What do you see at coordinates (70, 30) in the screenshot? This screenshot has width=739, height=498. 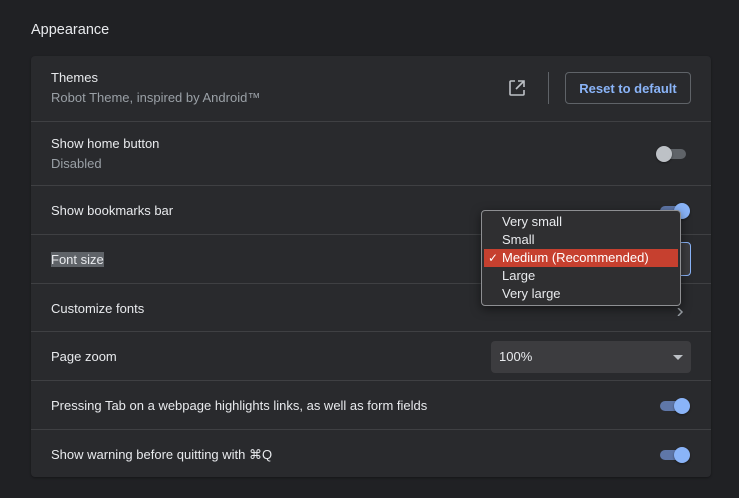 I see `section-title: Appearance` at bounding box center [70, 30].